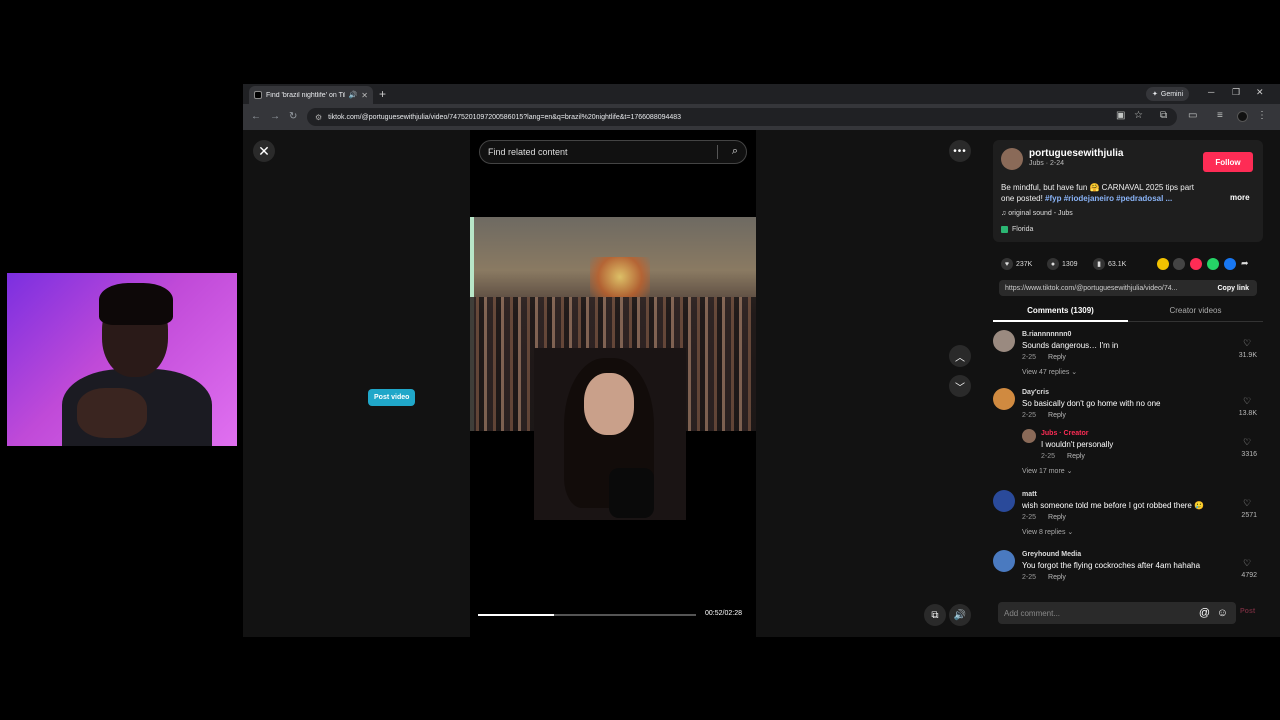 The width and height of the screenshot is (1280, 720). I want to click on add-comment-input: Add comment... @ ☺, so click(1117, 613).